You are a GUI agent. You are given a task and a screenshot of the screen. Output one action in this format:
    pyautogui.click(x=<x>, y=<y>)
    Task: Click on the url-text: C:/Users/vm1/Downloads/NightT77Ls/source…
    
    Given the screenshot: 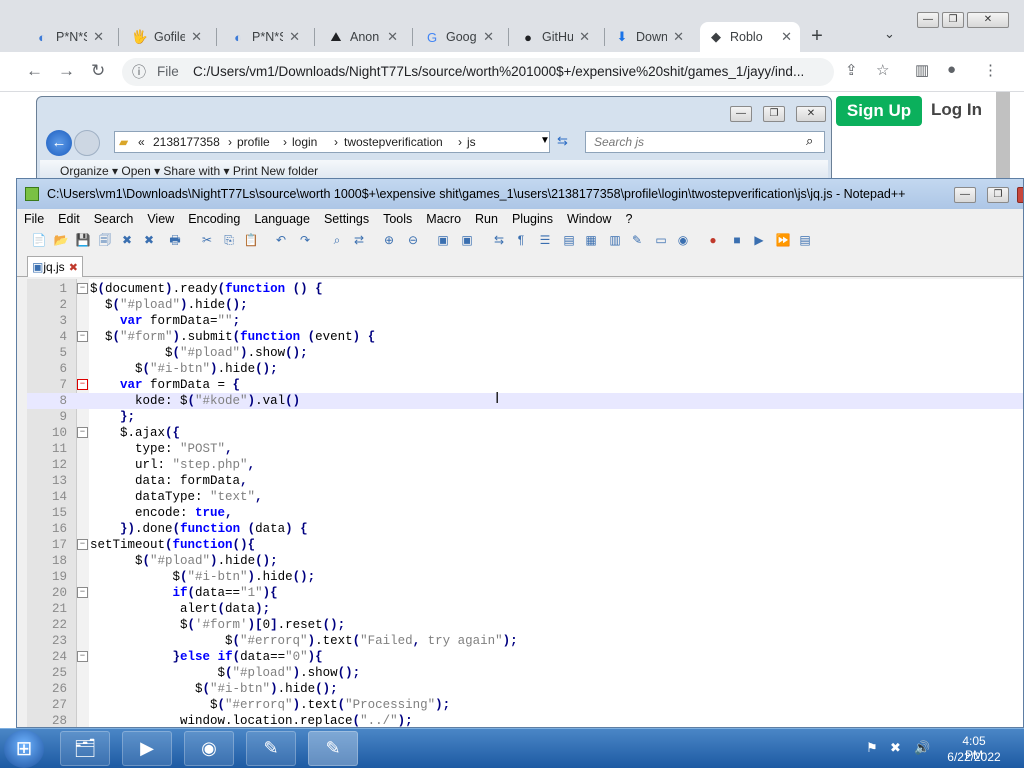 What is the action you would take?
    pyautogui.click(x=513, y=71)
    